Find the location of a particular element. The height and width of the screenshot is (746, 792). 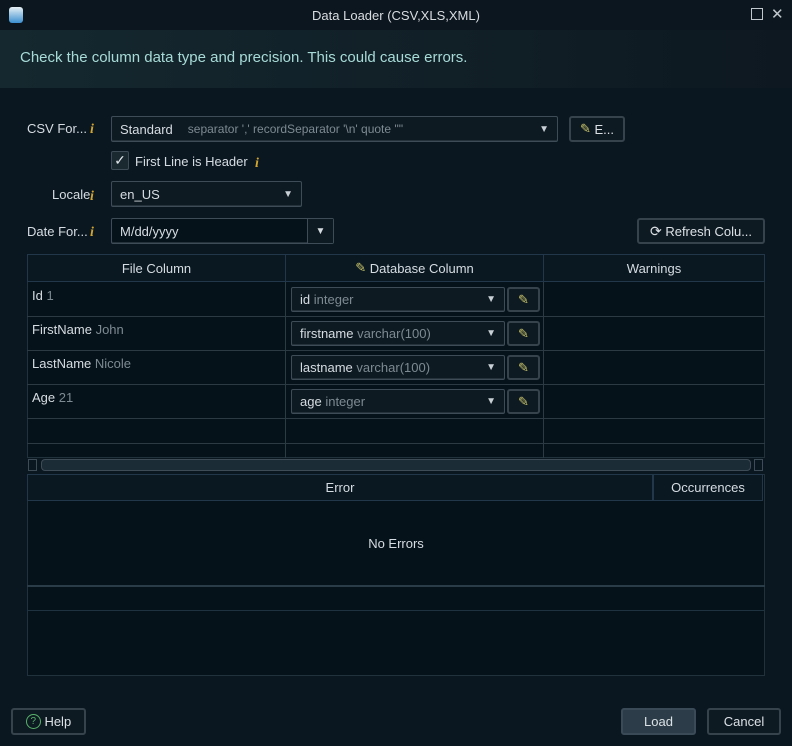

cancel-button: Cancel is located at coordinates (744, 721).